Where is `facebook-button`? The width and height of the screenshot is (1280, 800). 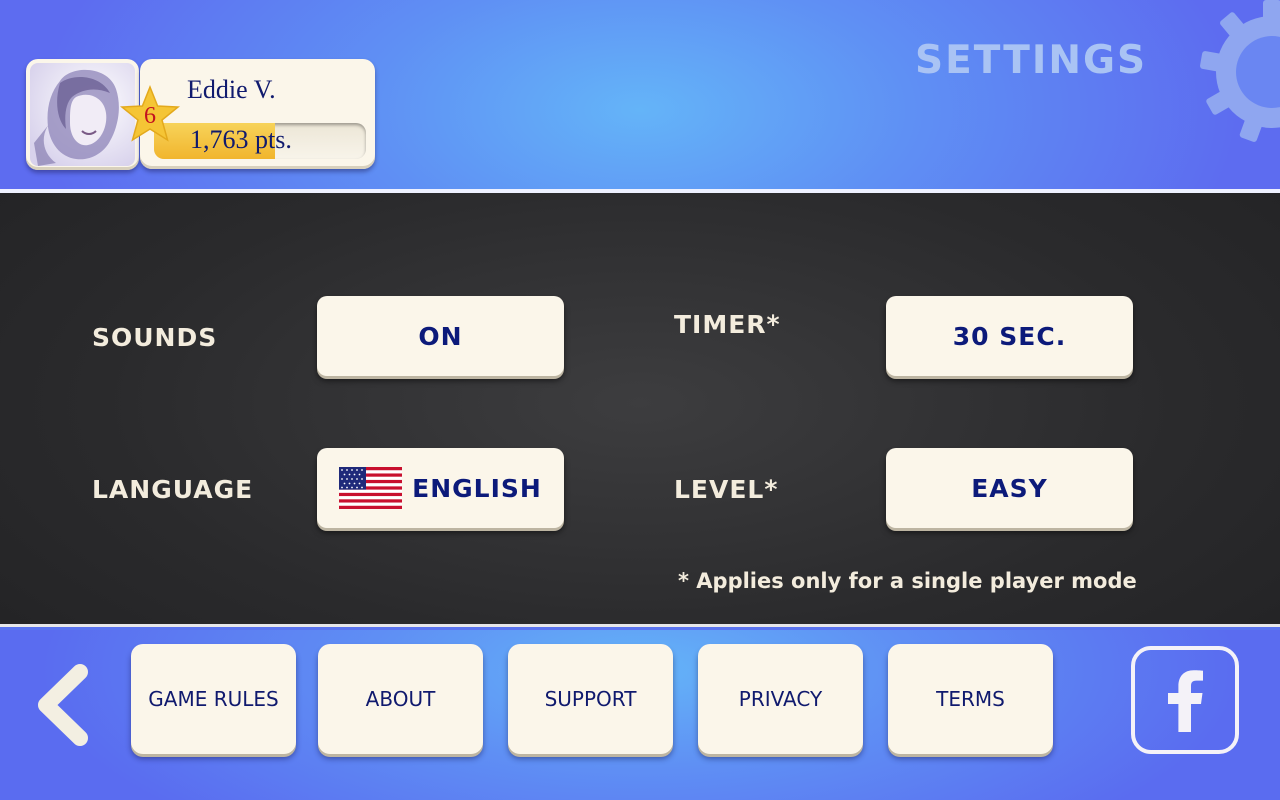
facebook-button is located at coordinates (1185, 700).